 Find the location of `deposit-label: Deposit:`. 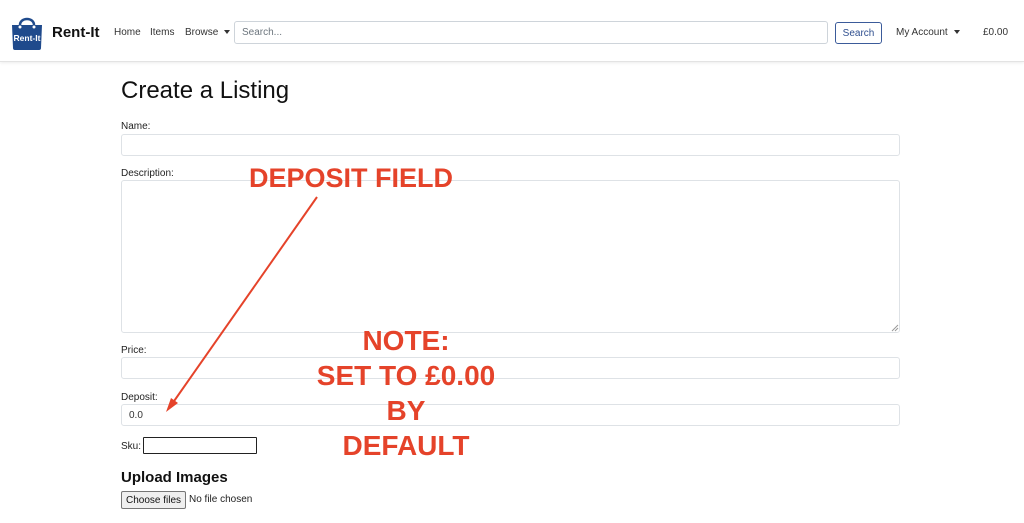

deposit-label: Deposit: is located at coordinates (139, 397).